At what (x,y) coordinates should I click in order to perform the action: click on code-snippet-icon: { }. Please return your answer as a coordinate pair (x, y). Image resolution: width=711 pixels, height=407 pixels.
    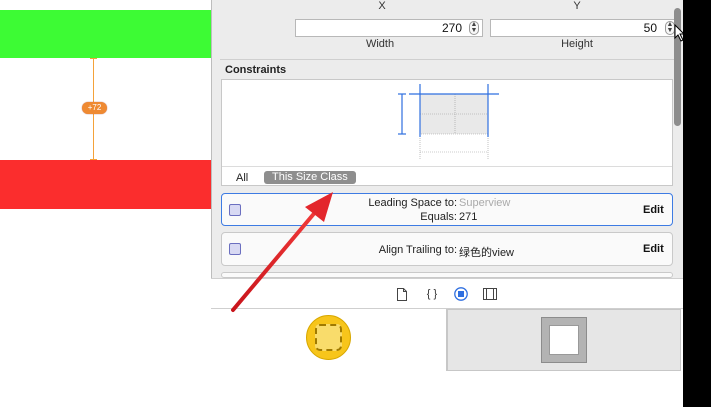
    Looking at the image, I should click on (432, 294).